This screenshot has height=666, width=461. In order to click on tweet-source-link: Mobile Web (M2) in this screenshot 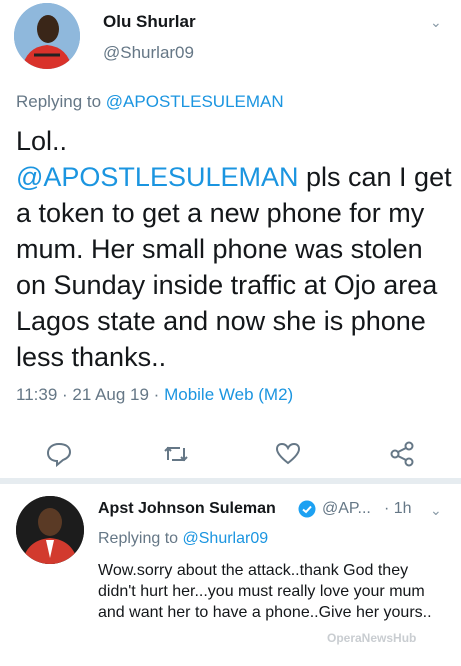, I will do `click(228, 394)`.